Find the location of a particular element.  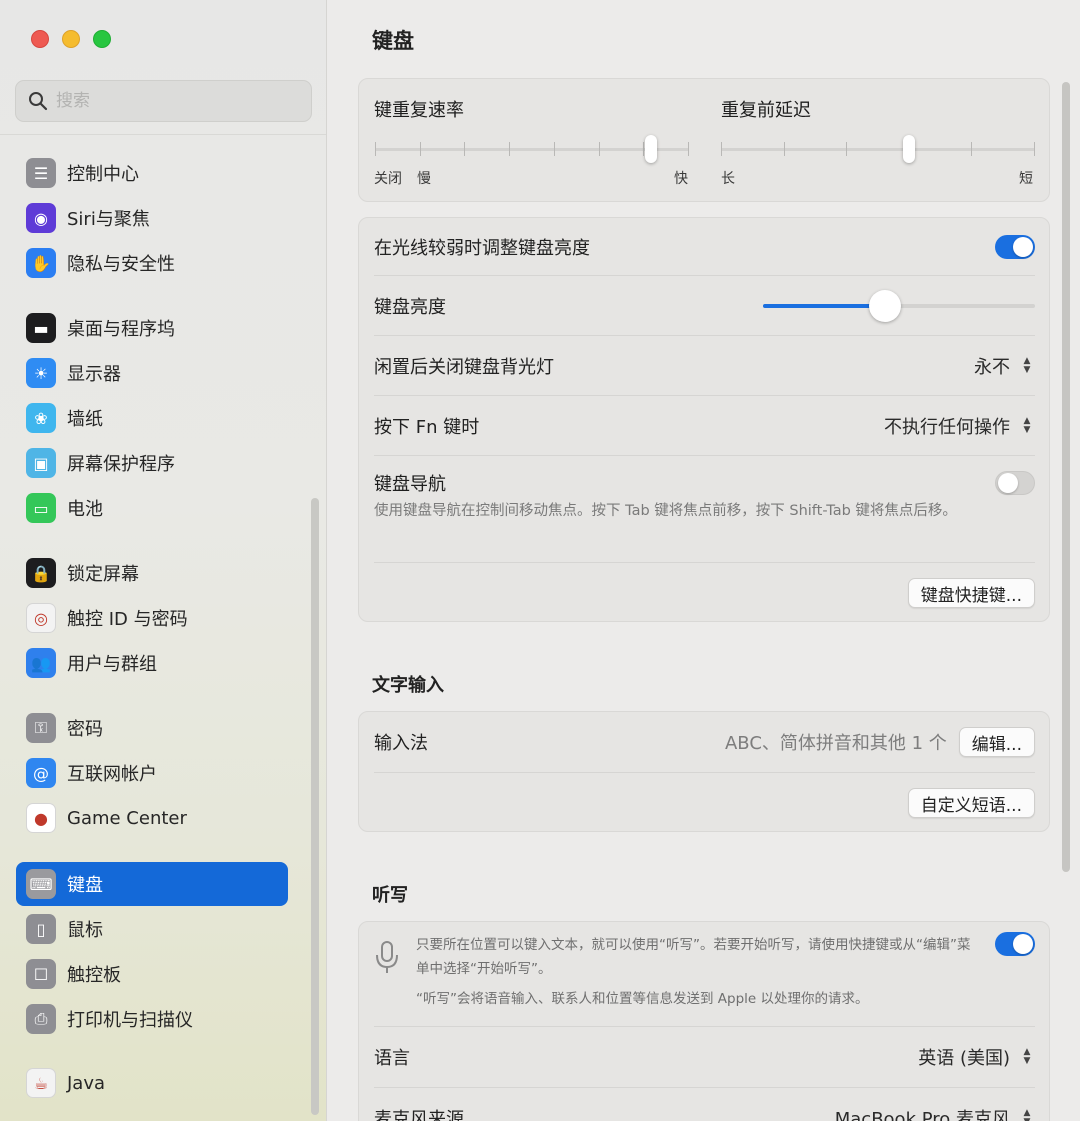

main-scrollbar is located at coordinates (1066, 477).